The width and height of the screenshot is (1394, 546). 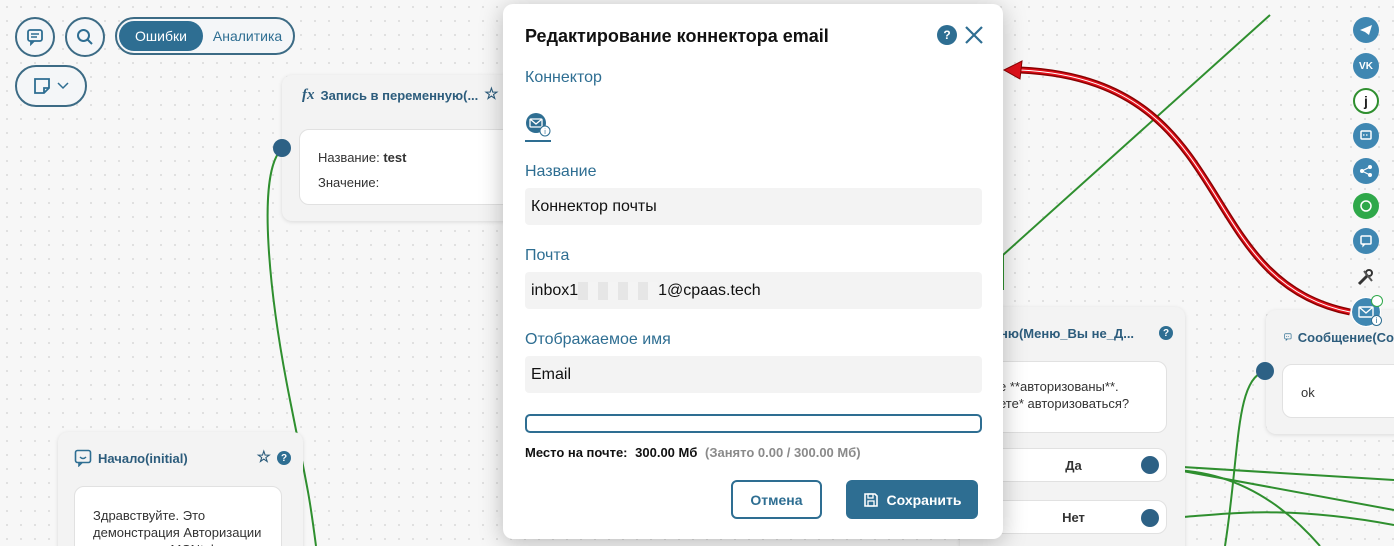 What do you see at coordinates (1376, 320) in the screenshot?
I see `info-icon: i` at bounding box center [1376, 320].